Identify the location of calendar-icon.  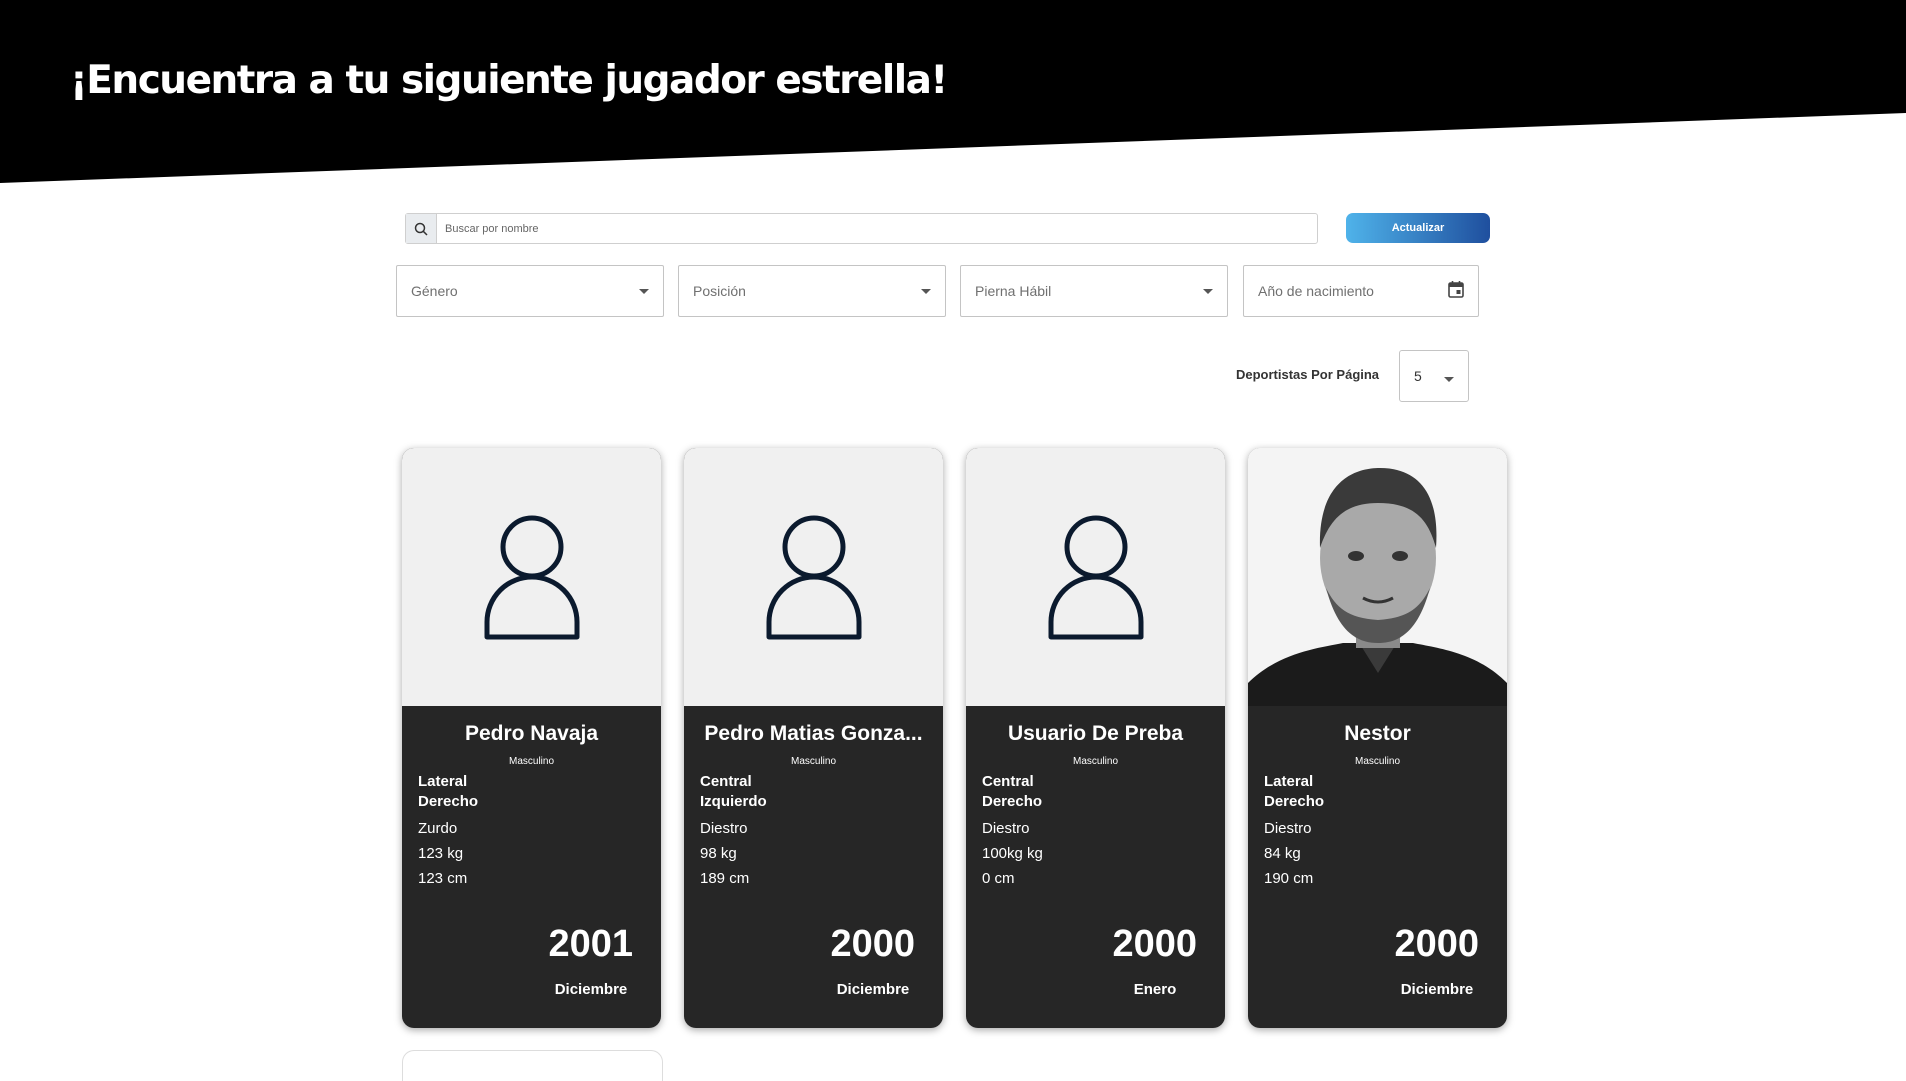
(1456, 291).